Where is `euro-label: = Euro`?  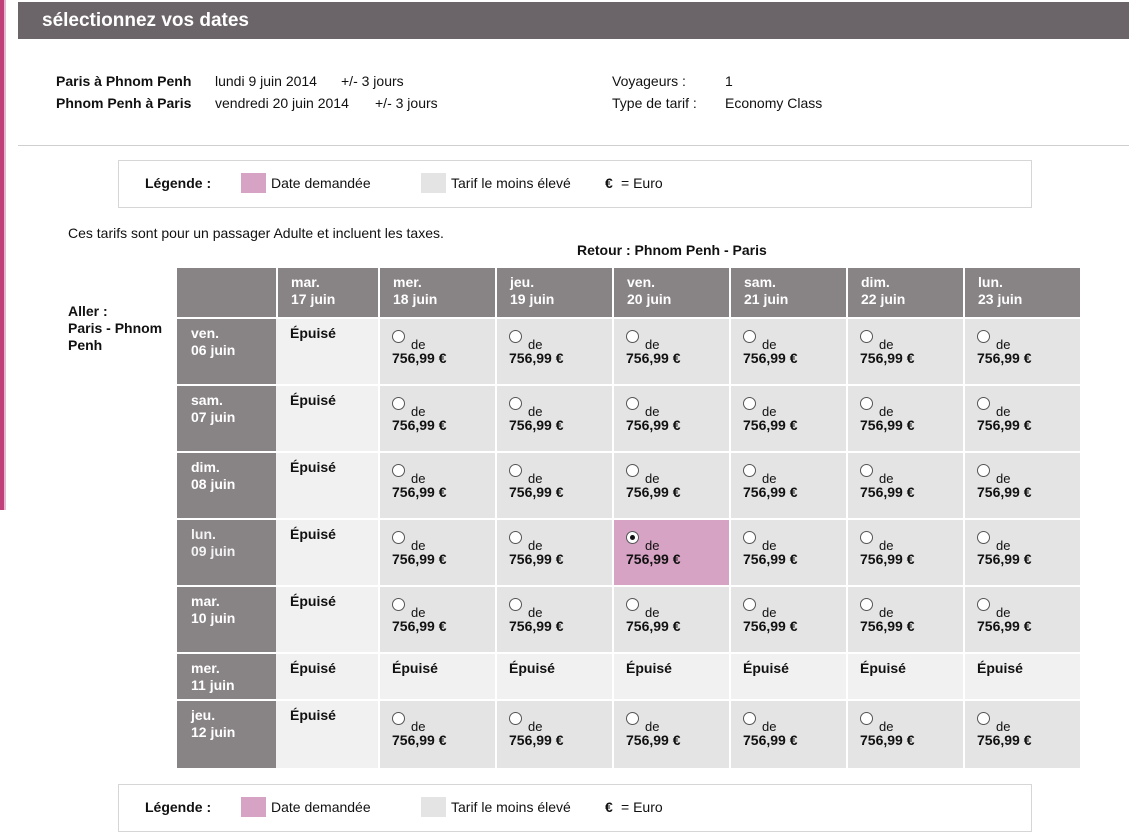
euro-label: = Euro is located at coordinates (642, 807).